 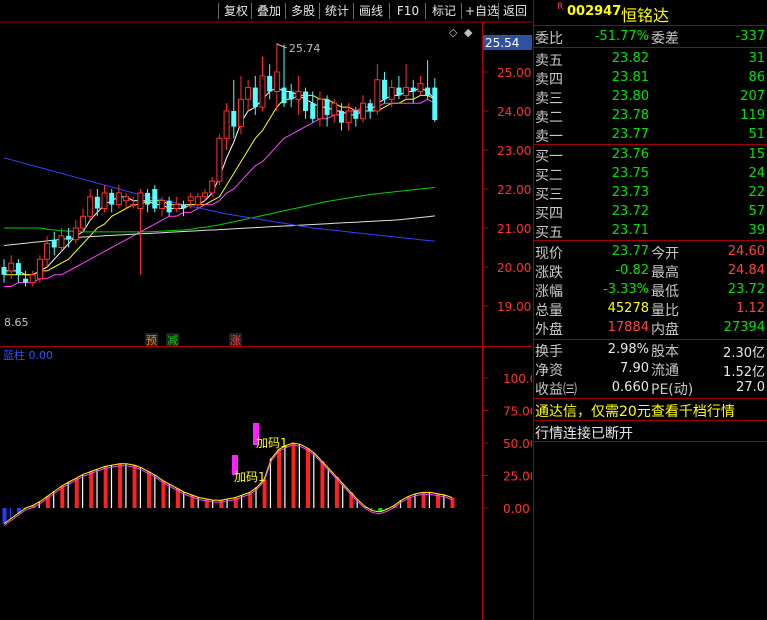 I want to click on toolbar-button-1: 叠加, so click(x=269, y=11).